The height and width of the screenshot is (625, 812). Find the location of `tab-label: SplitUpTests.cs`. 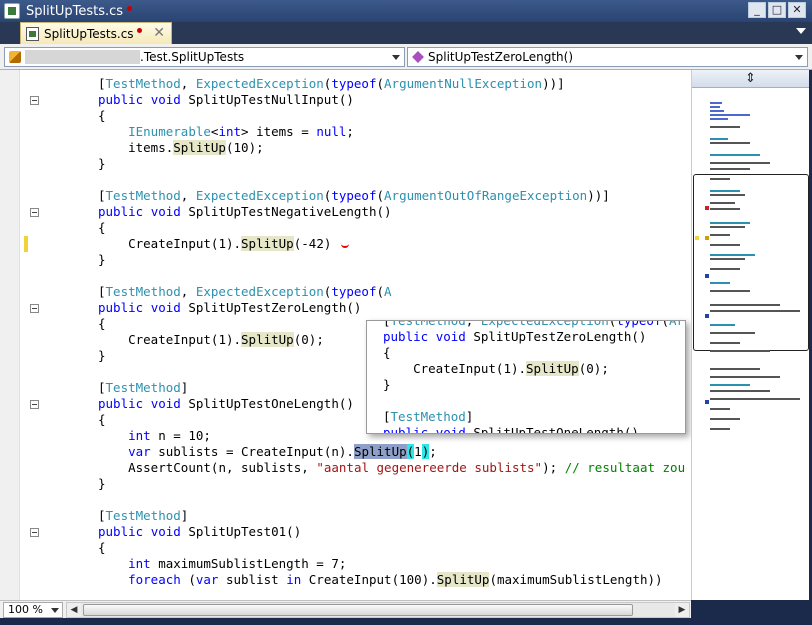

tab-label: SplitUpTests.cs is located at coordinates (89, 33).